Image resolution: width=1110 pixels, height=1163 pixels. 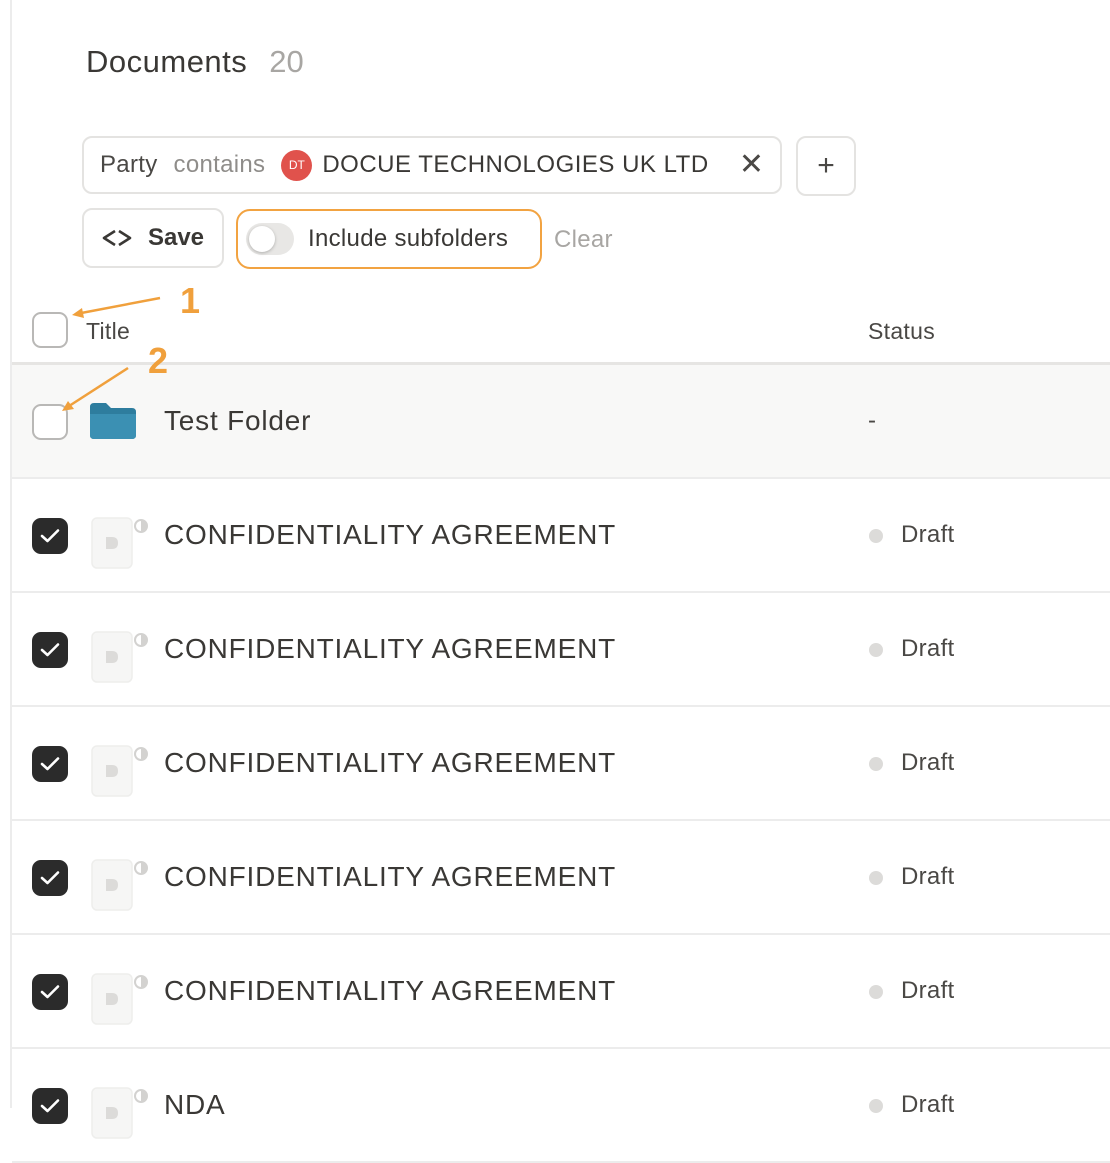 I want to click on party-avatar: DT, so click(x=297, y=165).